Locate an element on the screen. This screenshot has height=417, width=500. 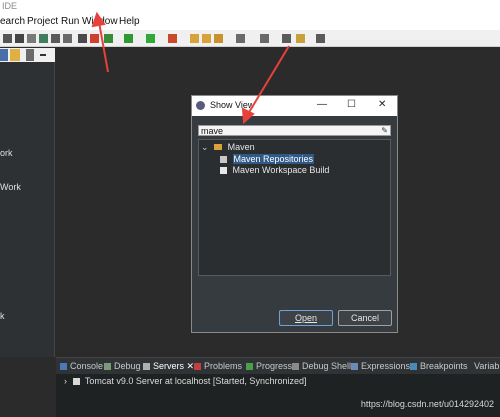
folder-icon is located at coordinates (218, 147).